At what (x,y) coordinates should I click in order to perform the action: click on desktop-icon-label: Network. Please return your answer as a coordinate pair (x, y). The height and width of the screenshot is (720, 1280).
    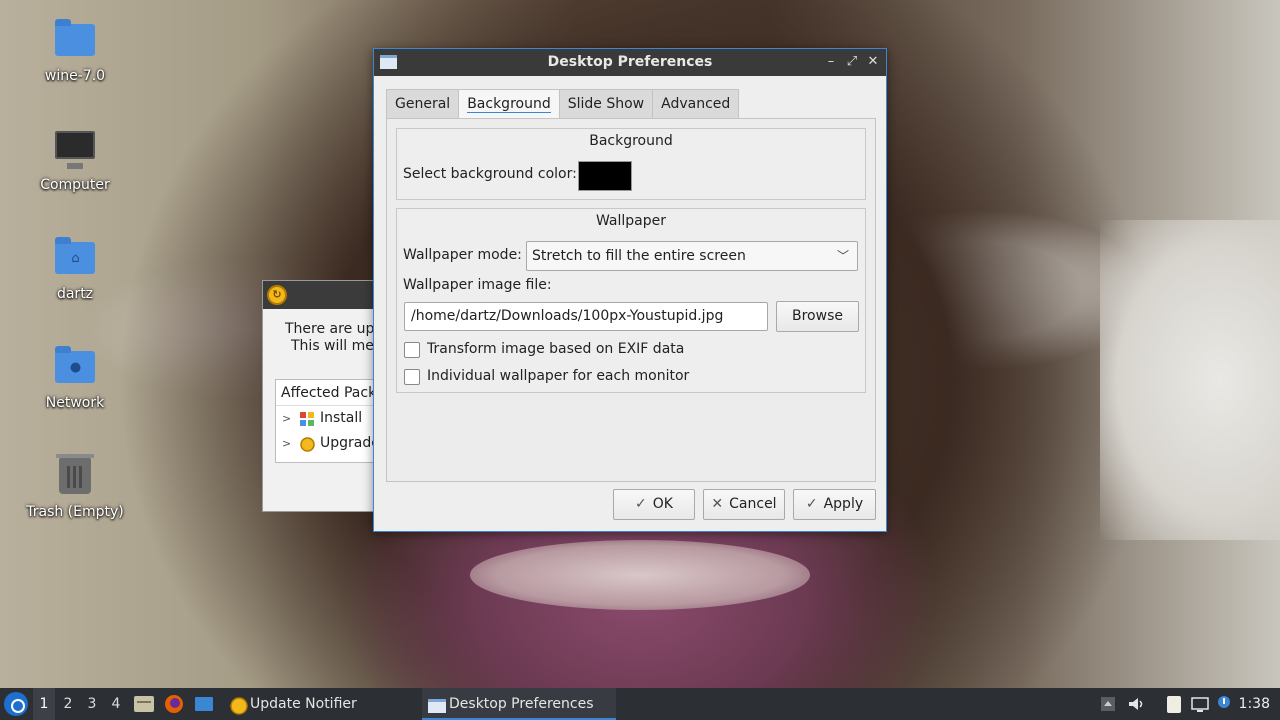
    Looking at the image, I should click on (75, 403).